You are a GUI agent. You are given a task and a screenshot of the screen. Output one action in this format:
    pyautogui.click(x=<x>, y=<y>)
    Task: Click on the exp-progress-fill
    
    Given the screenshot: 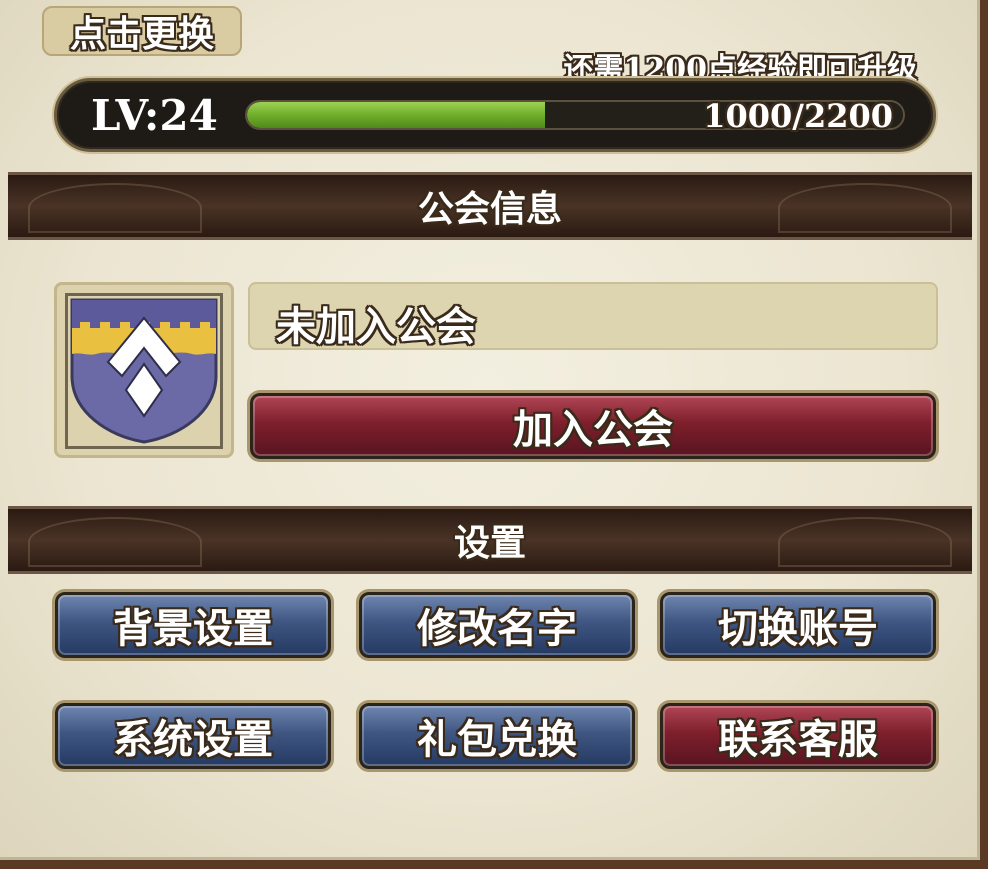 What is the action you would take?
    pyautogui.click(x=396, y=115)
    